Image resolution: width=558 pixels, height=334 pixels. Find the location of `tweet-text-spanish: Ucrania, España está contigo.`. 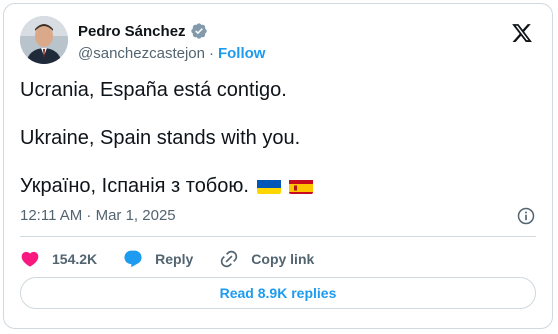

tweet-text-spanish: Ucrania, España está contigo. is located at coordinates (153, 90).